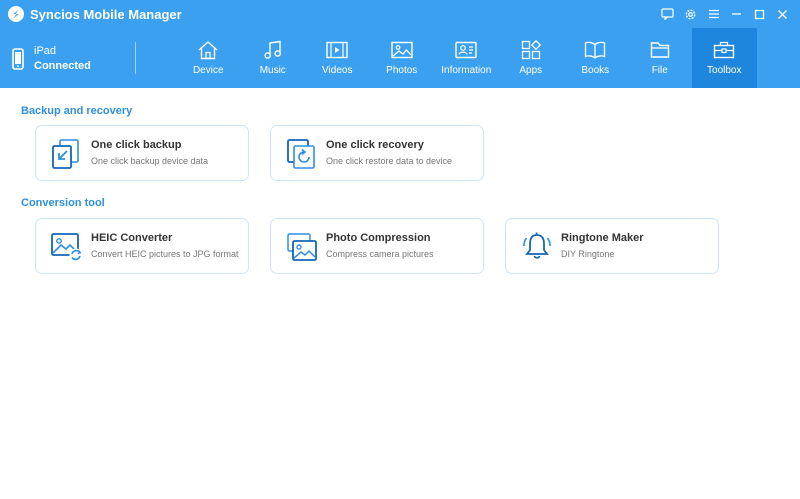 This screenshot has height=499, width=800. What do you see at coordinates (45, 51) in the screenshot?
I see `device-name: iPad` at bounding box center [45, 51].